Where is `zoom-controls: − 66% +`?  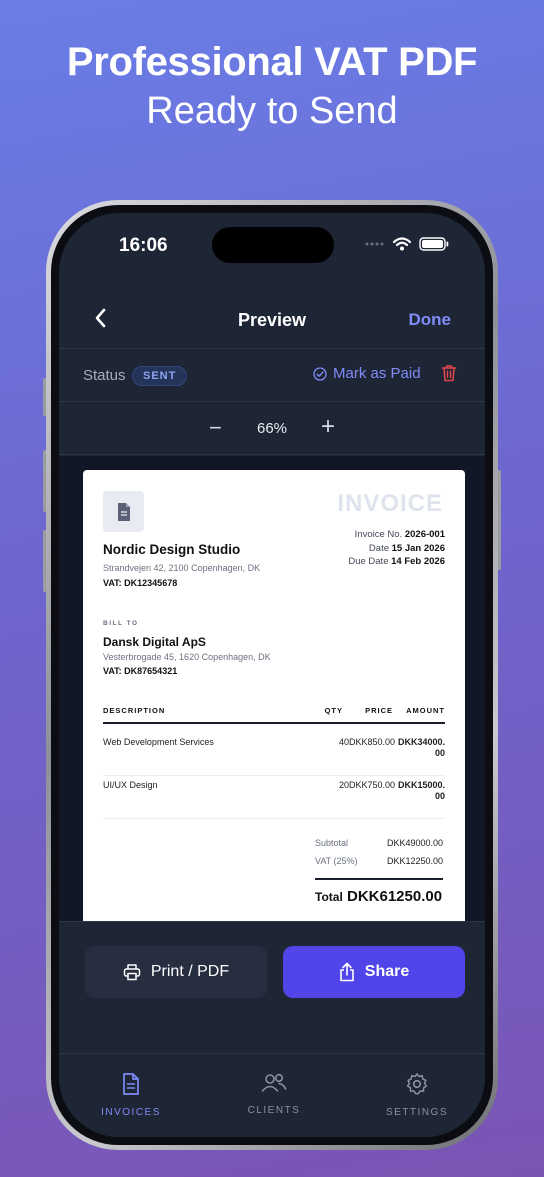 zoom-controls: − 66% + is located at coordinates (272, 429).